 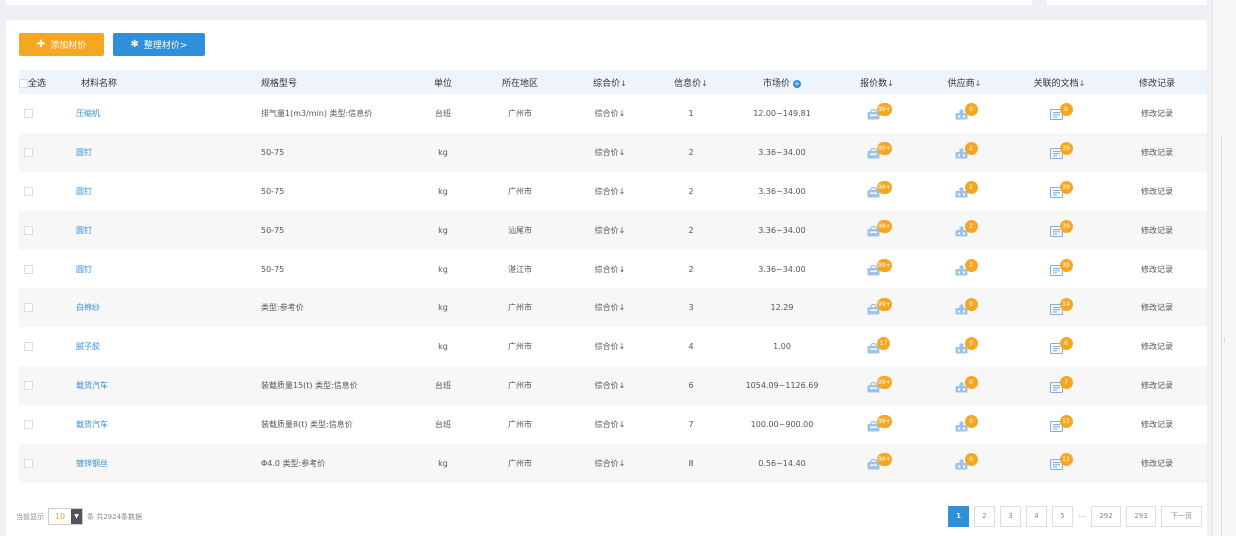 I want to click on docs-cell: 12, so click(x=1059, y=424).